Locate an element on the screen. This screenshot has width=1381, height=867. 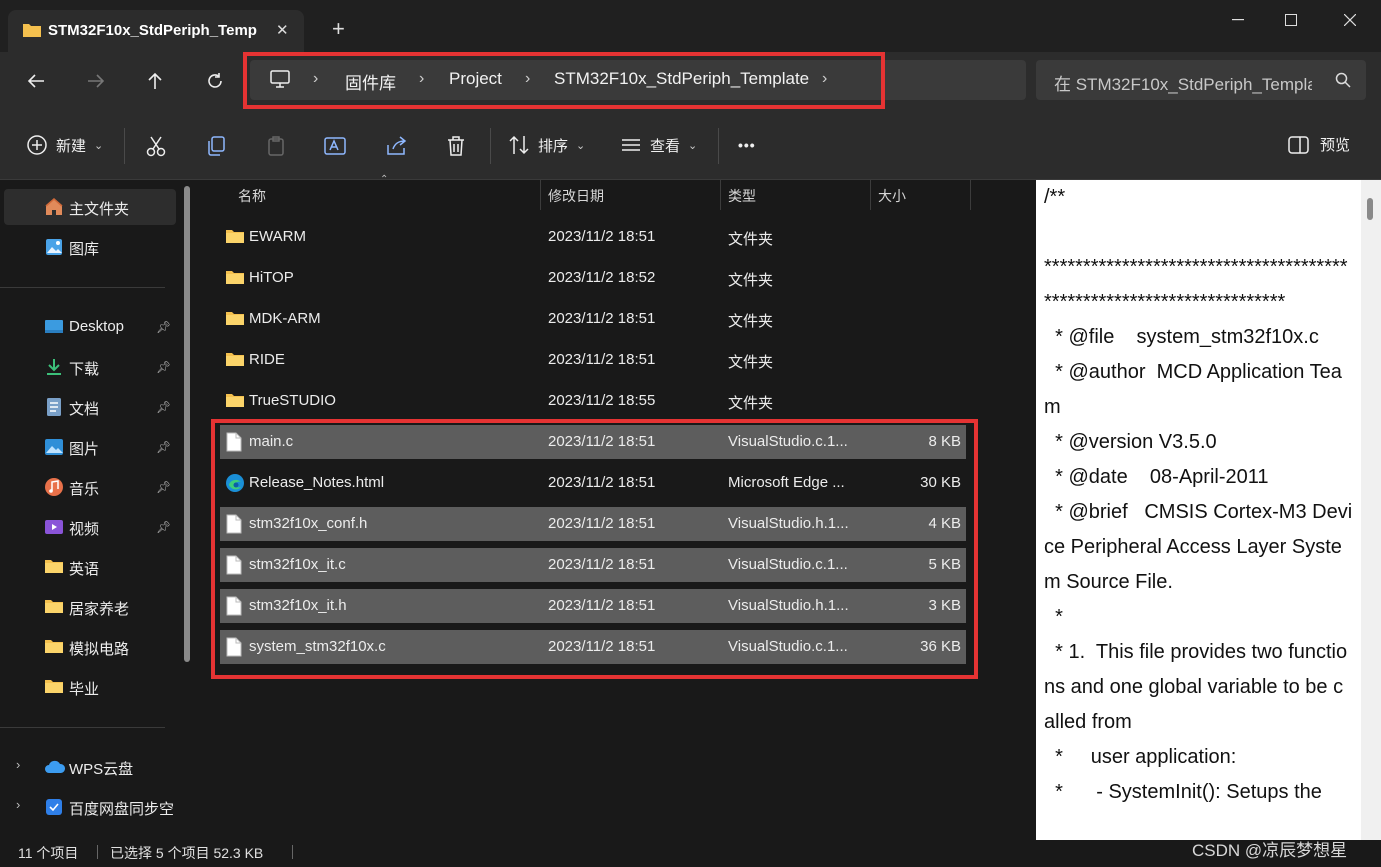
file-row: TrueSTUDIO 2023/11/2 18:55 文件夹 is located at coordinates (593, 401).